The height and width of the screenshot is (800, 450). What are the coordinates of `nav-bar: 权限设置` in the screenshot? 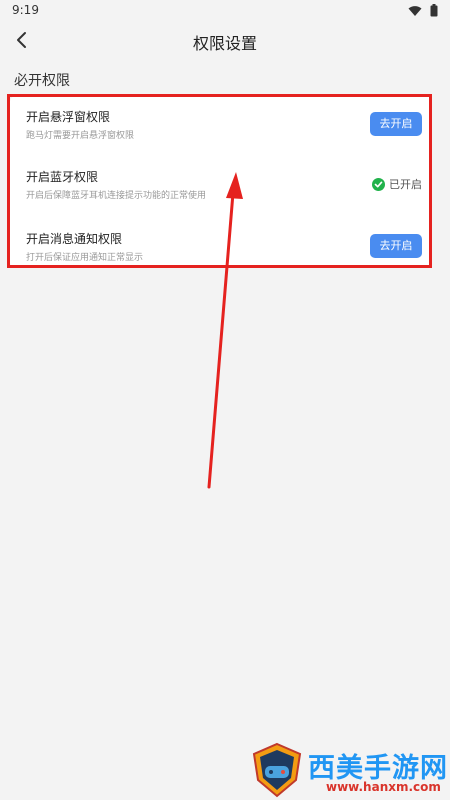 It's located at (225, 41).